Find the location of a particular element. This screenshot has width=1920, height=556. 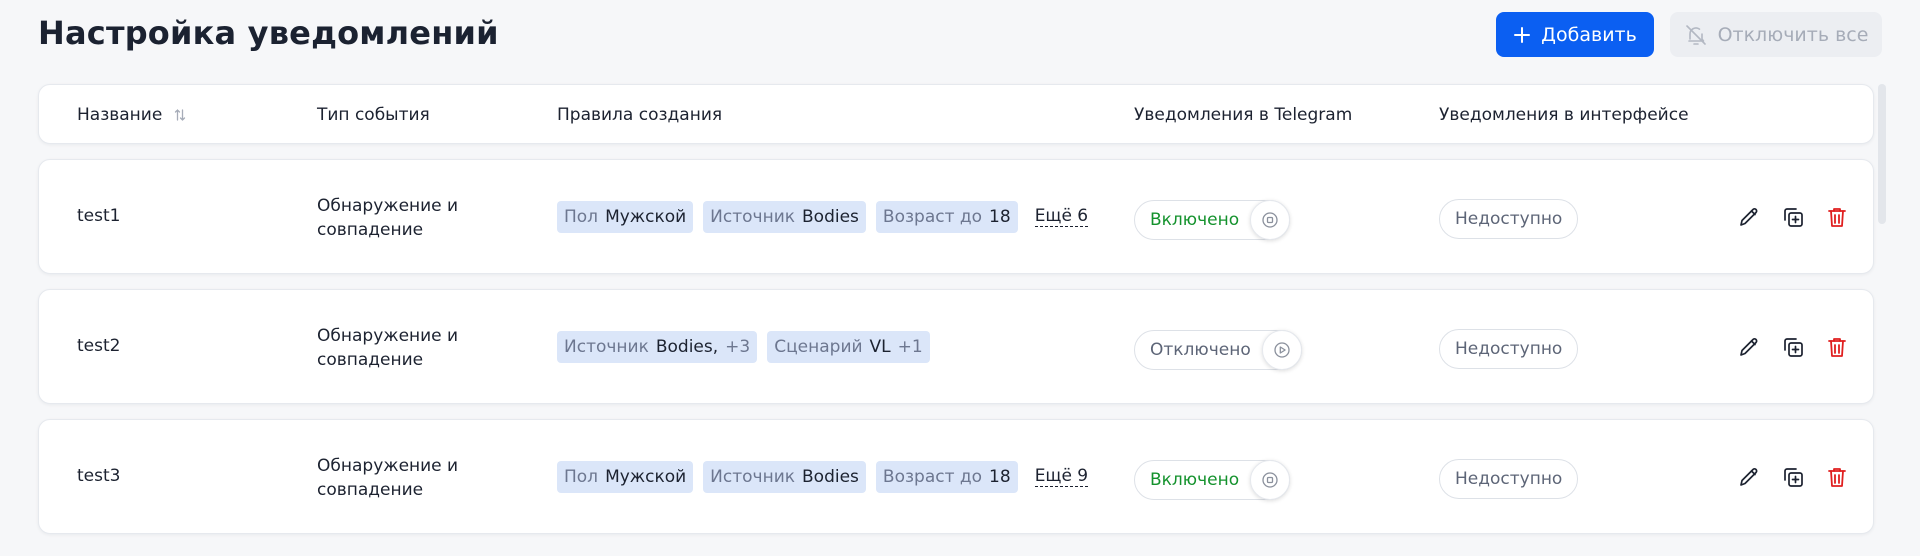

rule-tag: Сценарий VL +1 is located at coordinates (848, 347).